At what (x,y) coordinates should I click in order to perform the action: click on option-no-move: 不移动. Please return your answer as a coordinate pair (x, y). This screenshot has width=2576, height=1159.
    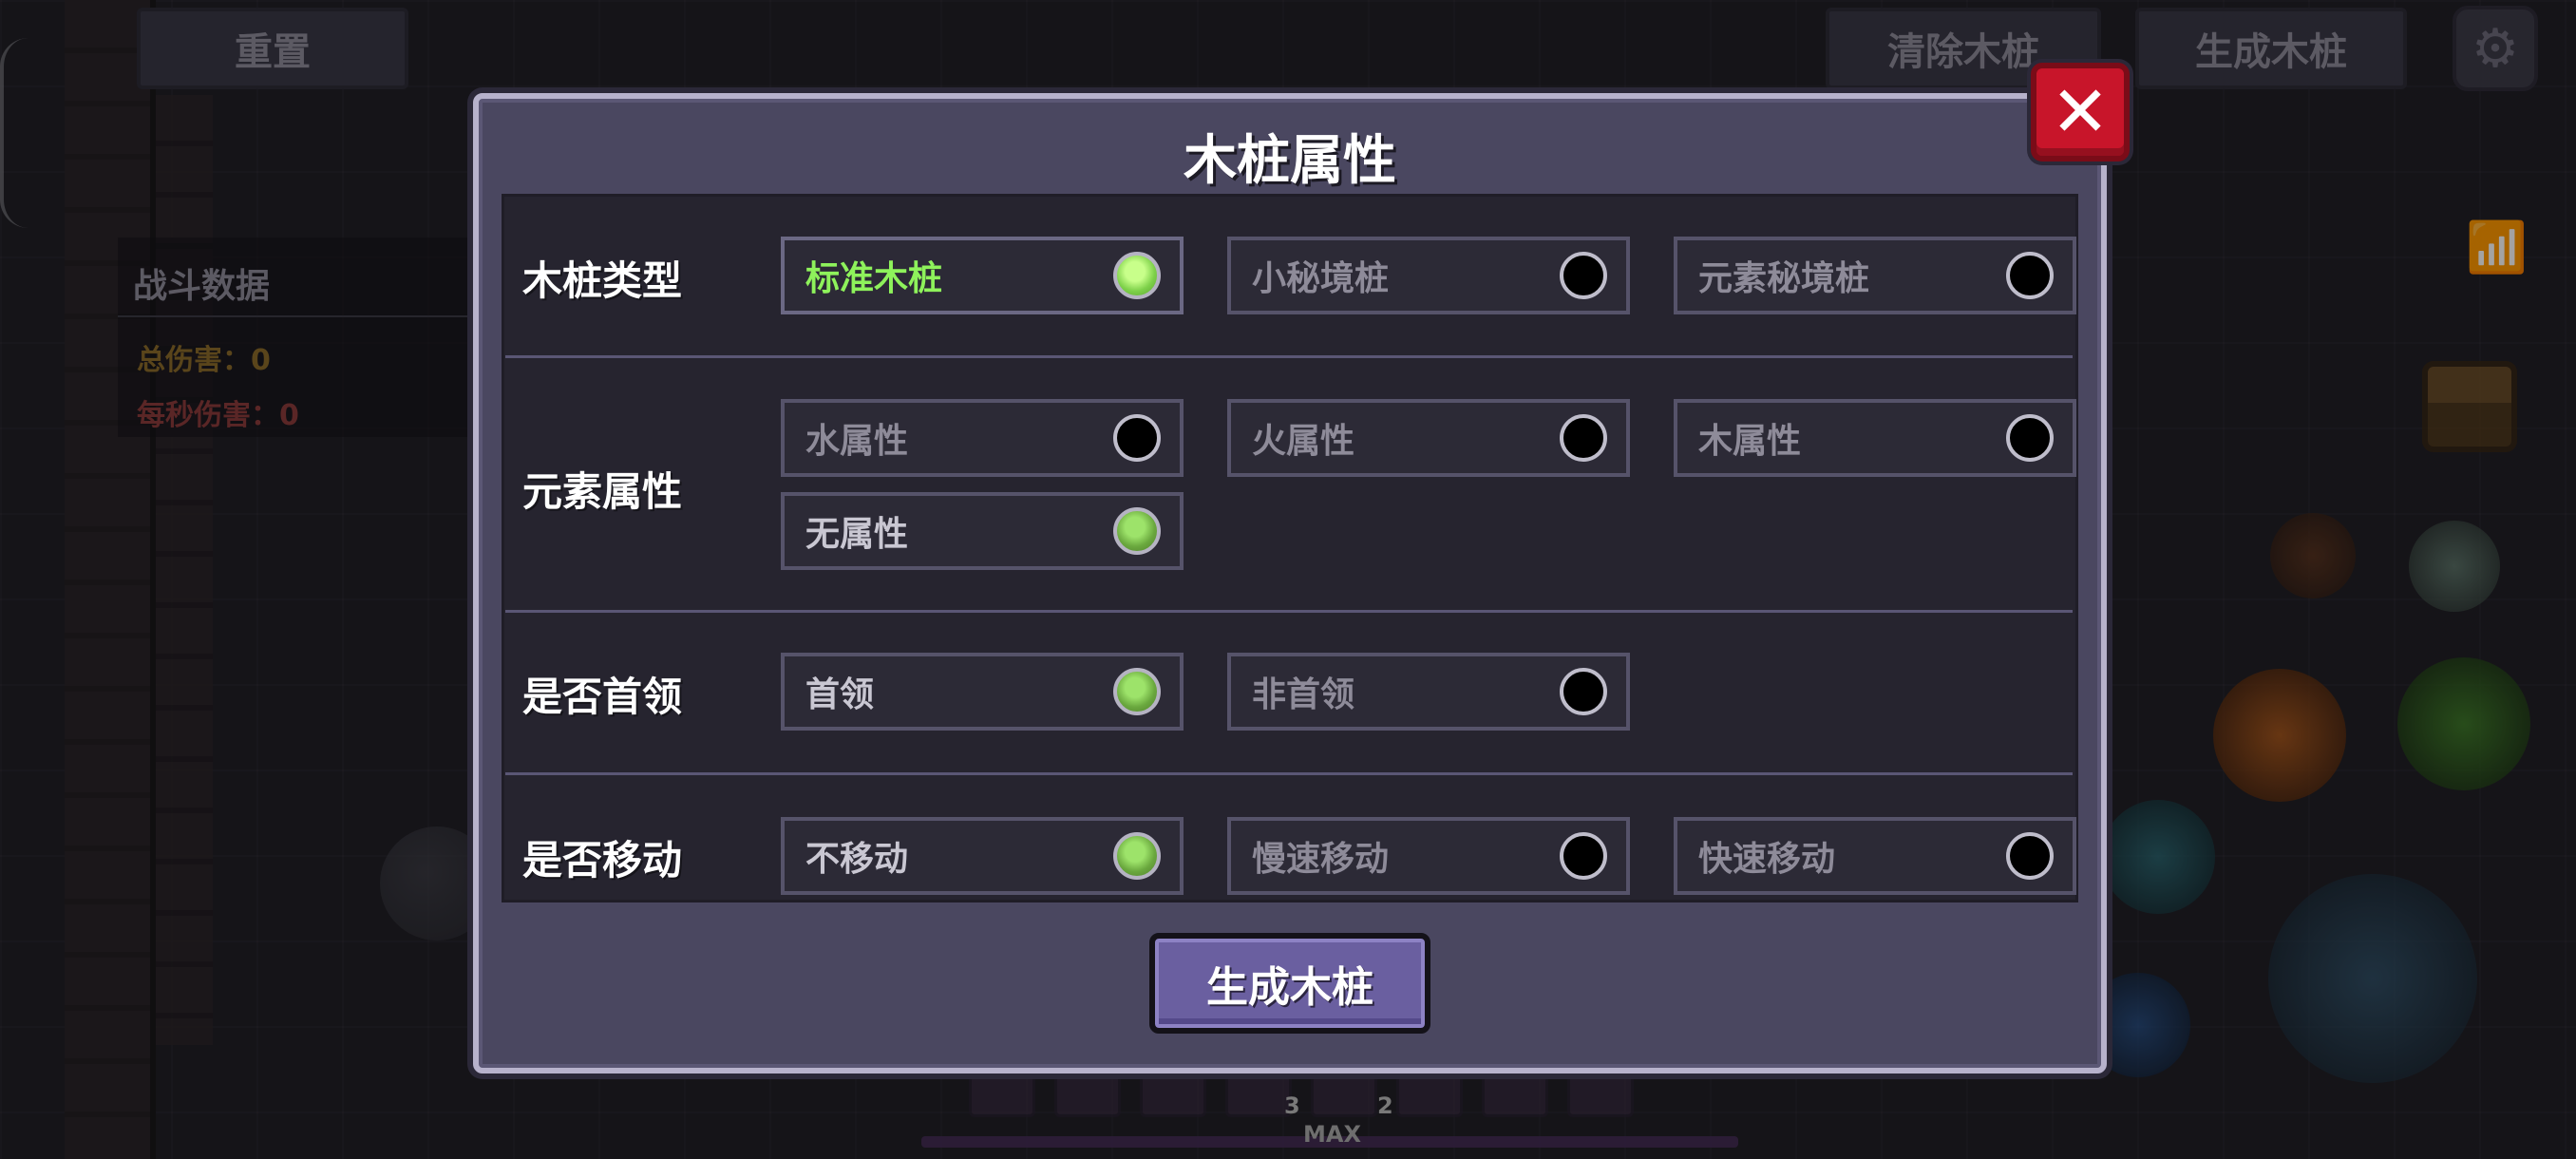
    Looking at the image, I should click on (982, 856).